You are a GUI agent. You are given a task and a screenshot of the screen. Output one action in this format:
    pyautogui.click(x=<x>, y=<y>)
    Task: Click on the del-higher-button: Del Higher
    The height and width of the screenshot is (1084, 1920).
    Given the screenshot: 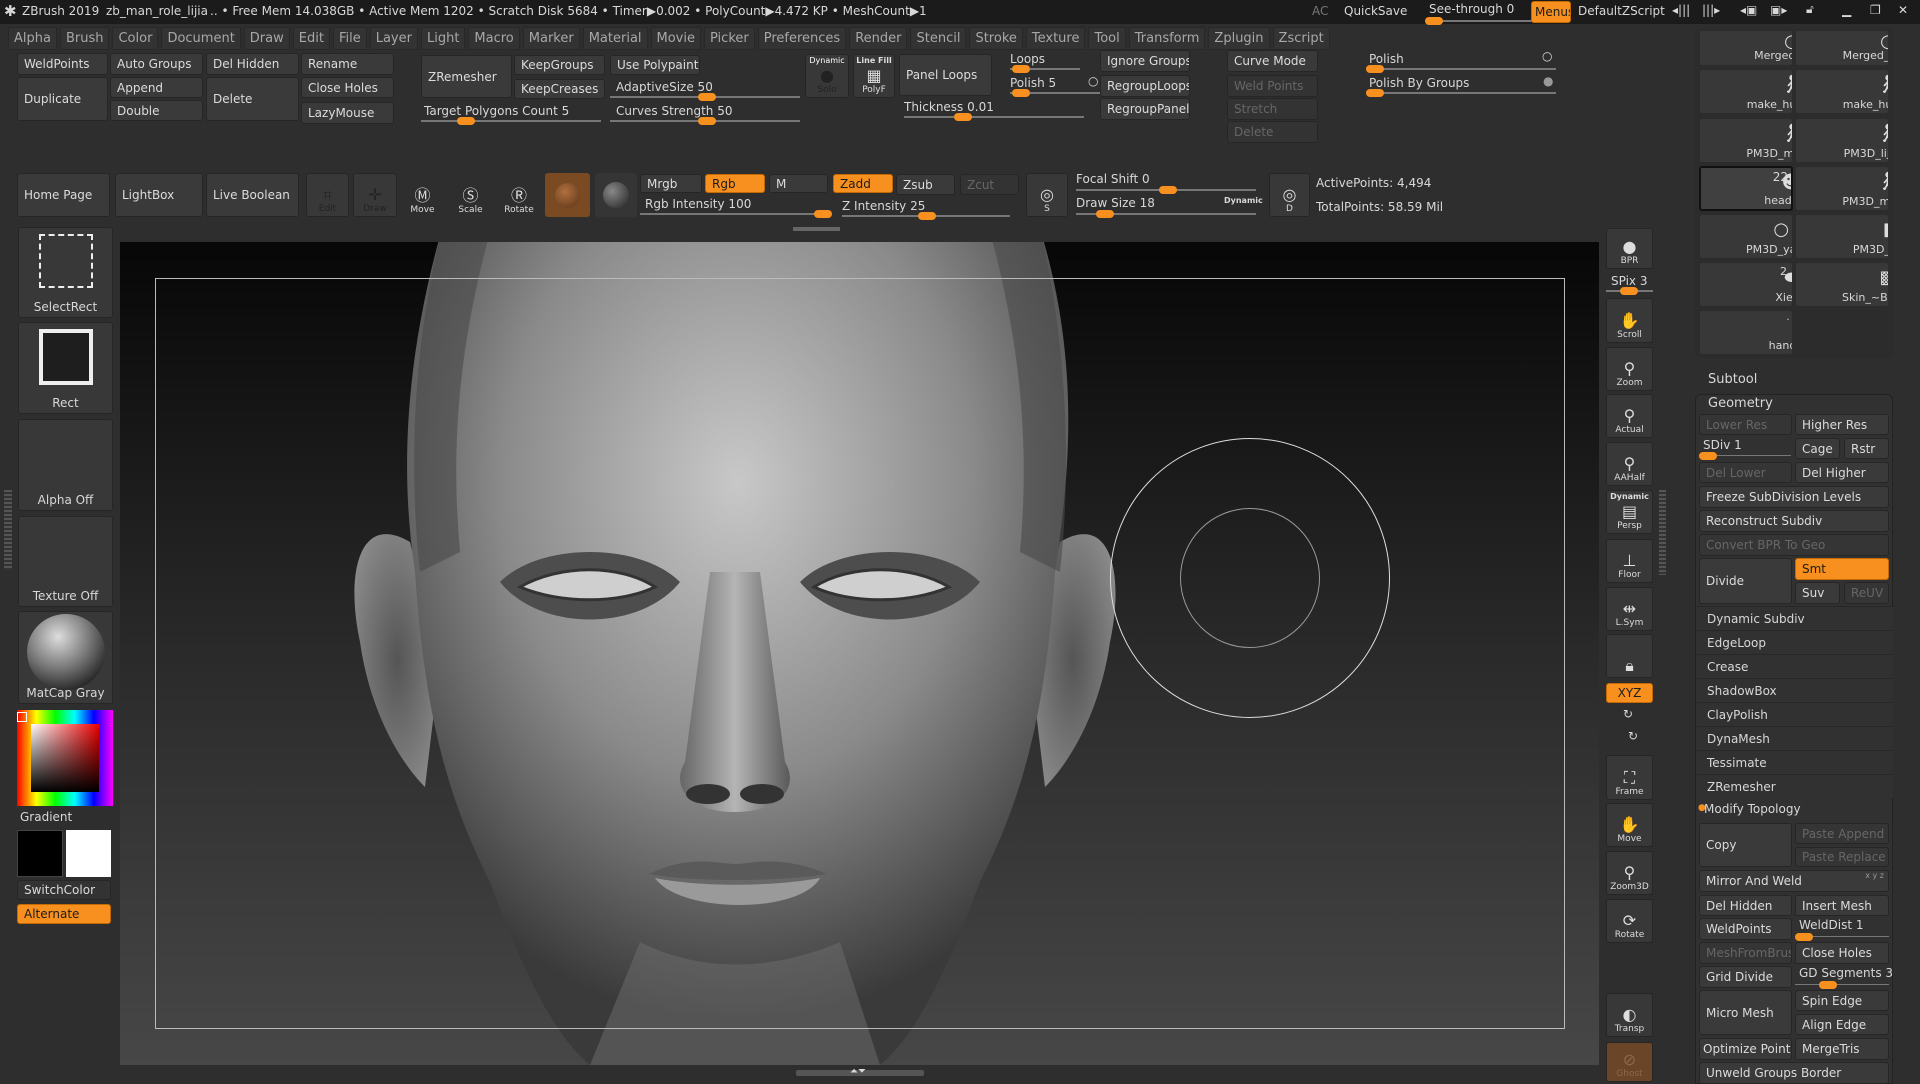 What is the action you would take?
    pyautogui.click(x=1842, y=472)
    